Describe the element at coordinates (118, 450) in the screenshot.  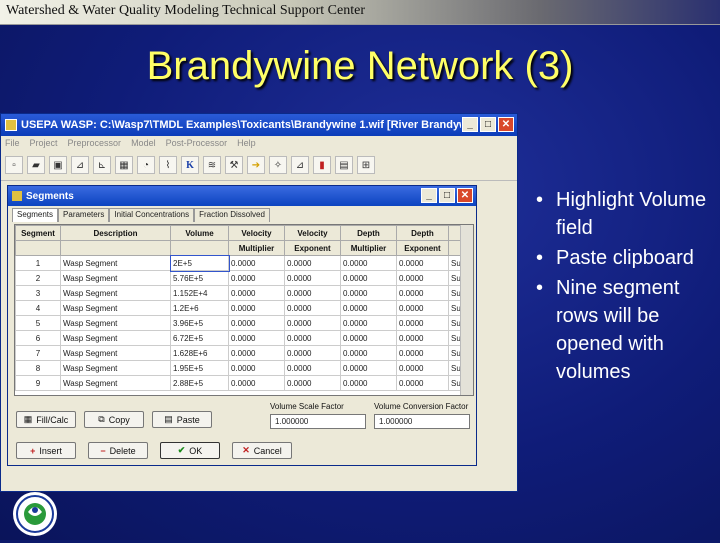
I see `delete-button: − Delete` at that location.